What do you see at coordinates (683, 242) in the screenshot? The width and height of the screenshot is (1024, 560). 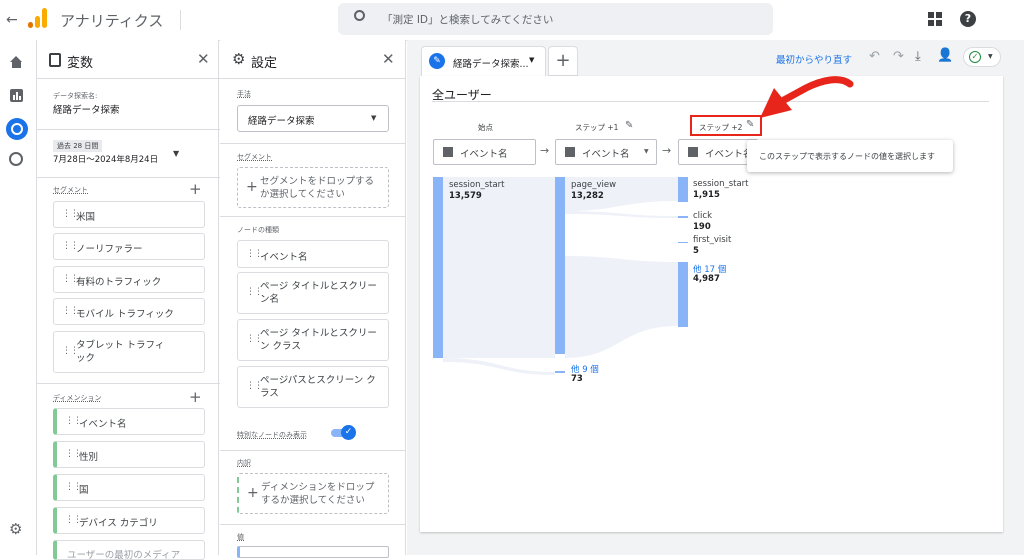 I see `node-bar-first-visit` at bounding box center [683, 242].